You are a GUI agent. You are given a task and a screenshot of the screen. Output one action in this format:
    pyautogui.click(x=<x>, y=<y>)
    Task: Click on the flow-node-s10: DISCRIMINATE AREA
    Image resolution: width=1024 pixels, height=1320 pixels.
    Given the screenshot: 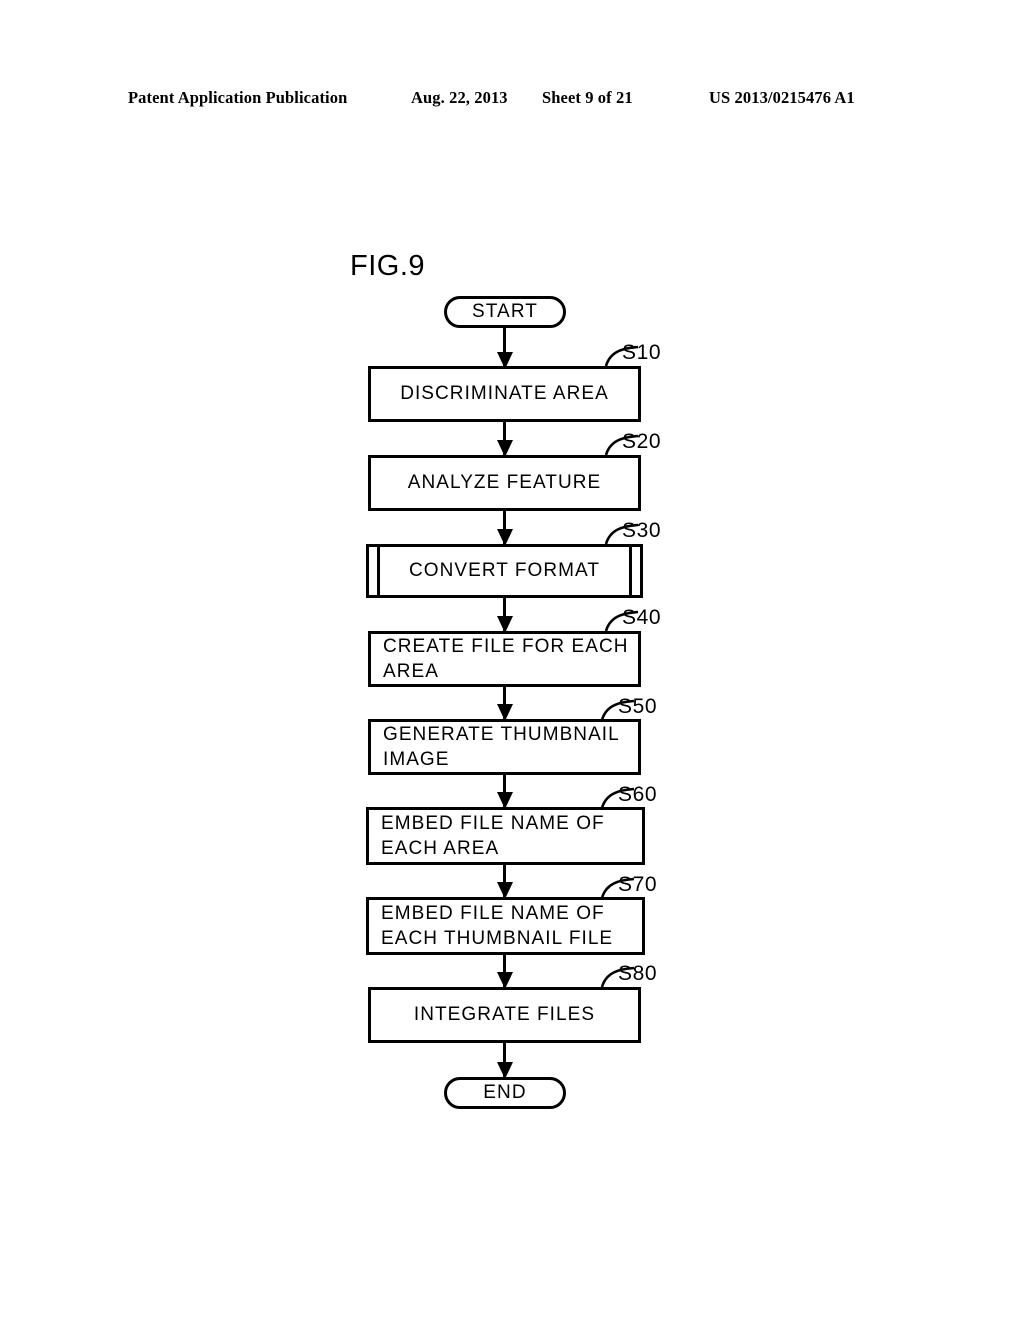 What is the action you would take?
    pyautogui.click(x=504, y=394)
    